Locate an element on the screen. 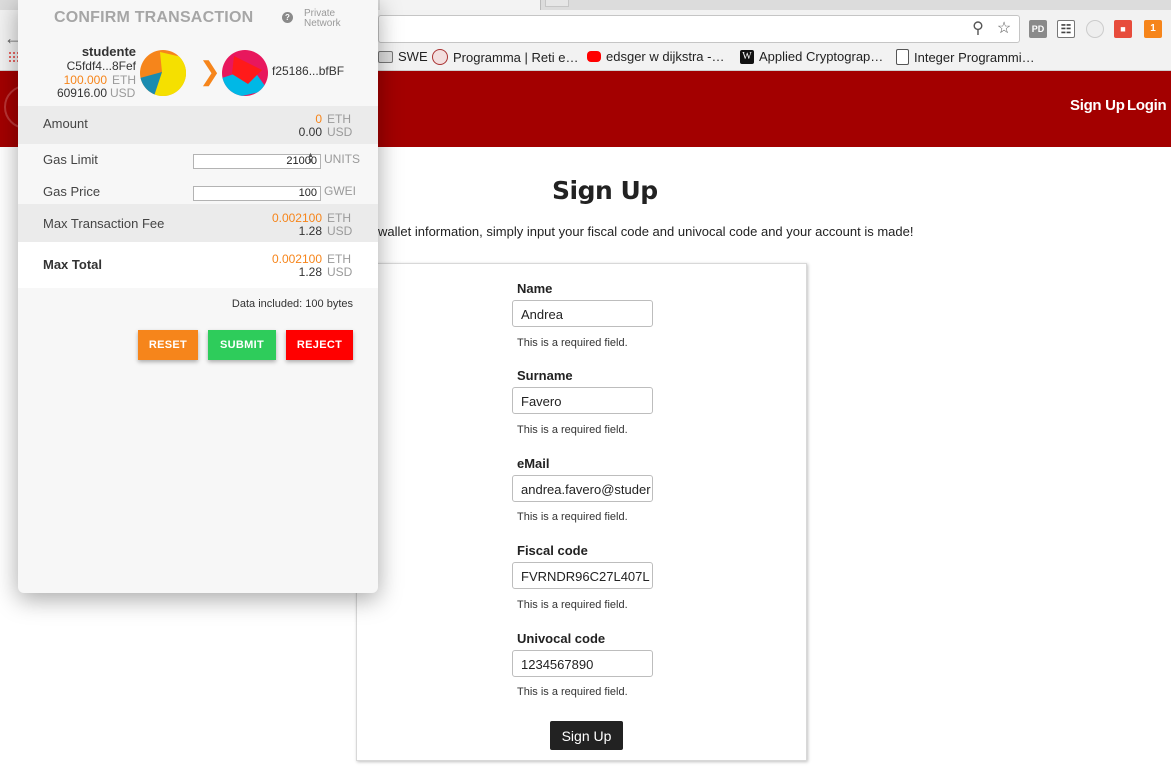 This screenshot has width=1171, height=767. to-address: f25186...bfBF is located at coordinates (308, 71).